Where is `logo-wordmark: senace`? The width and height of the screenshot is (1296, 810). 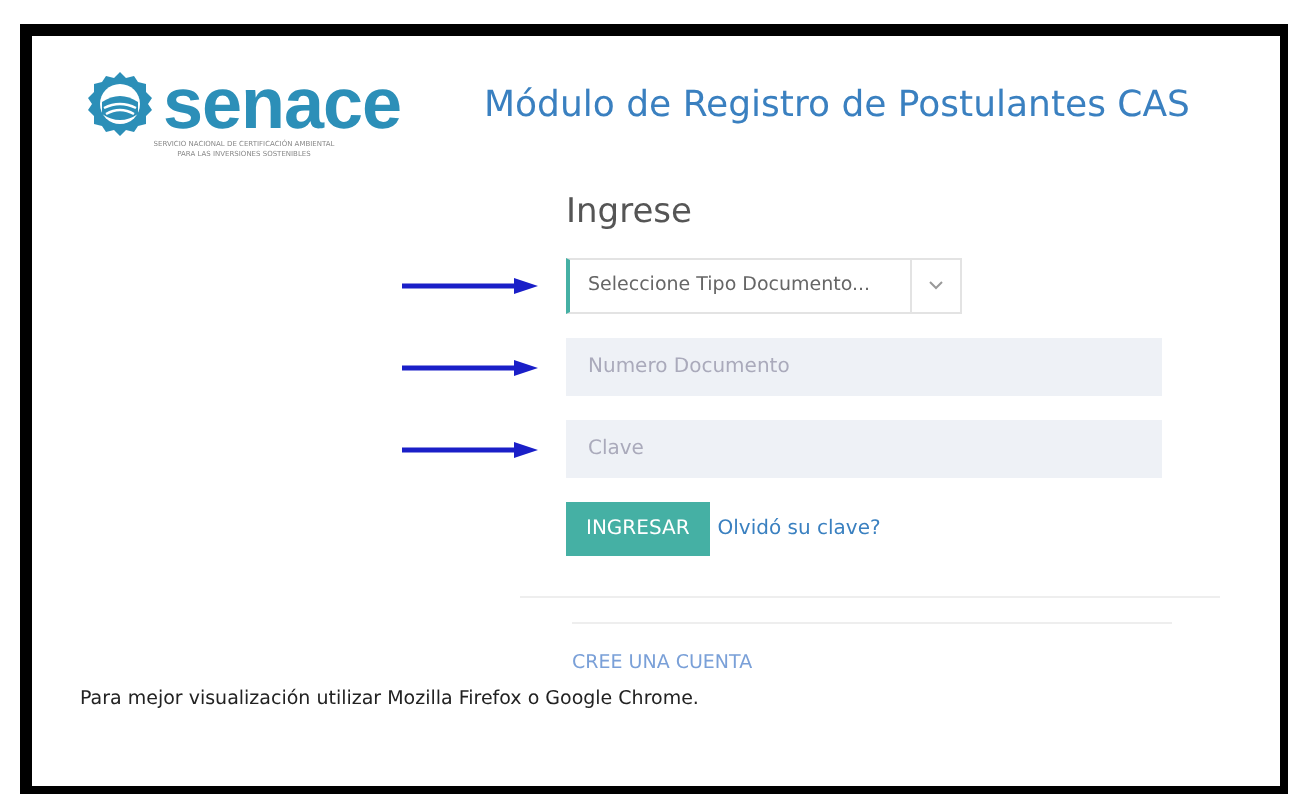 logo-wordmark: senace is located at coordinates (282, 104).